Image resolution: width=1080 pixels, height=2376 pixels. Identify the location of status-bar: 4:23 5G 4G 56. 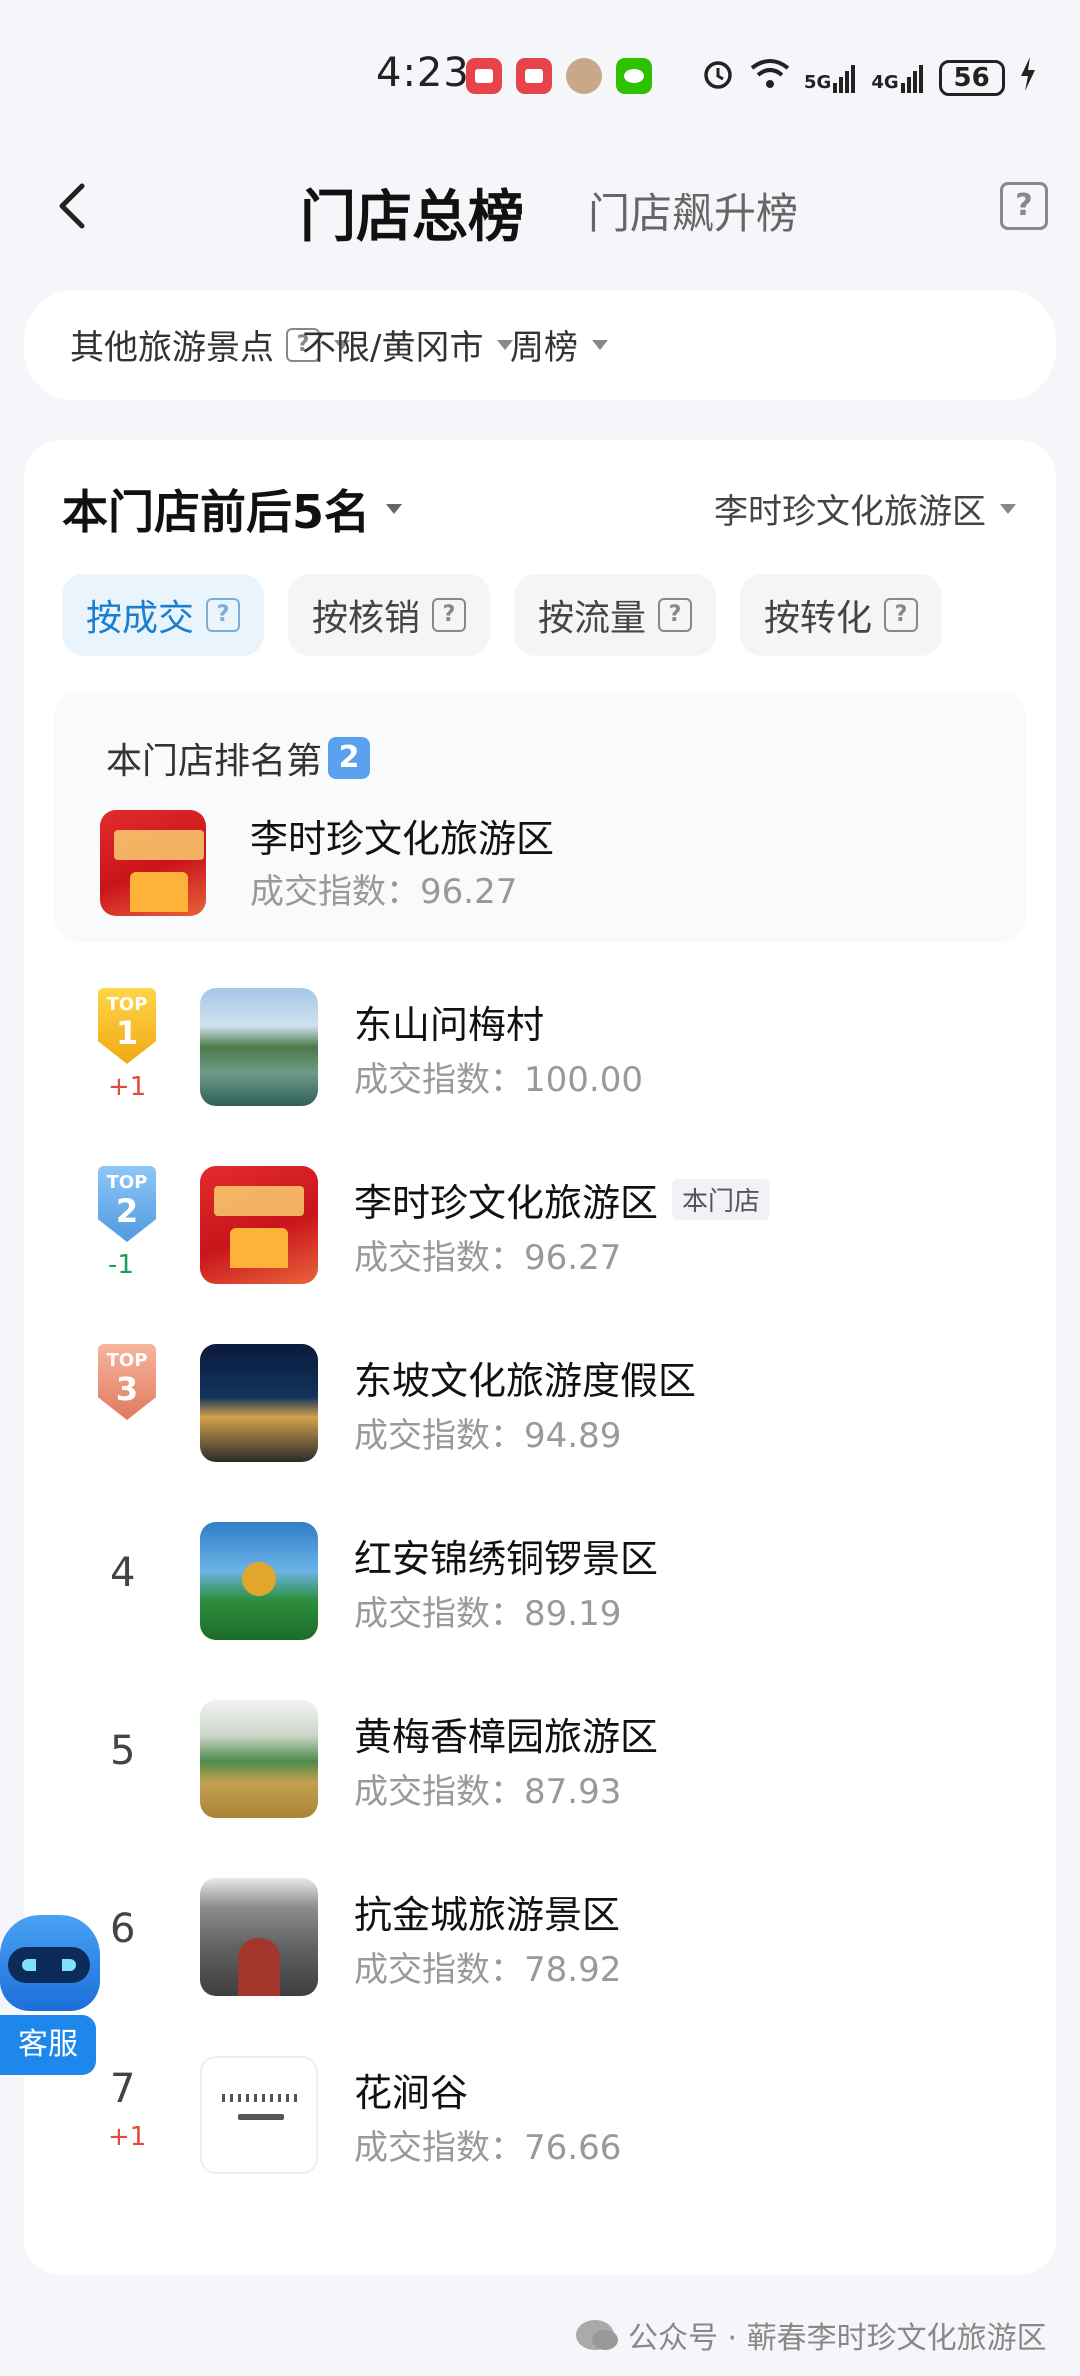
(540, 80).